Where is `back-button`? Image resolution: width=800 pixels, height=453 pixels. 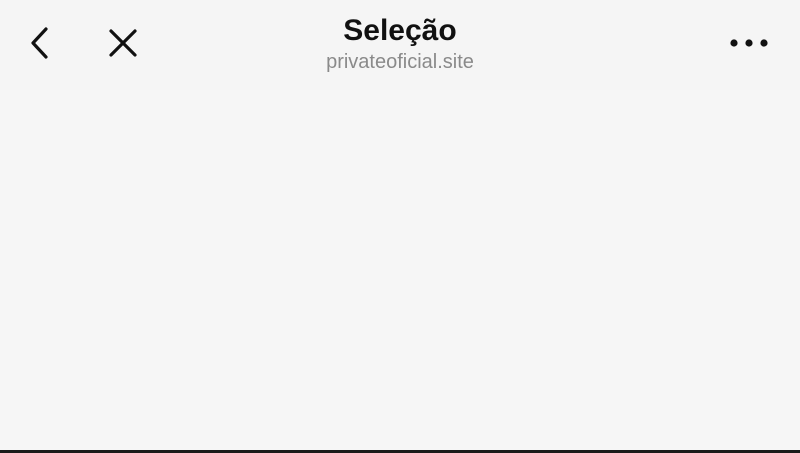 back-button is located at coordinates (40, 43).